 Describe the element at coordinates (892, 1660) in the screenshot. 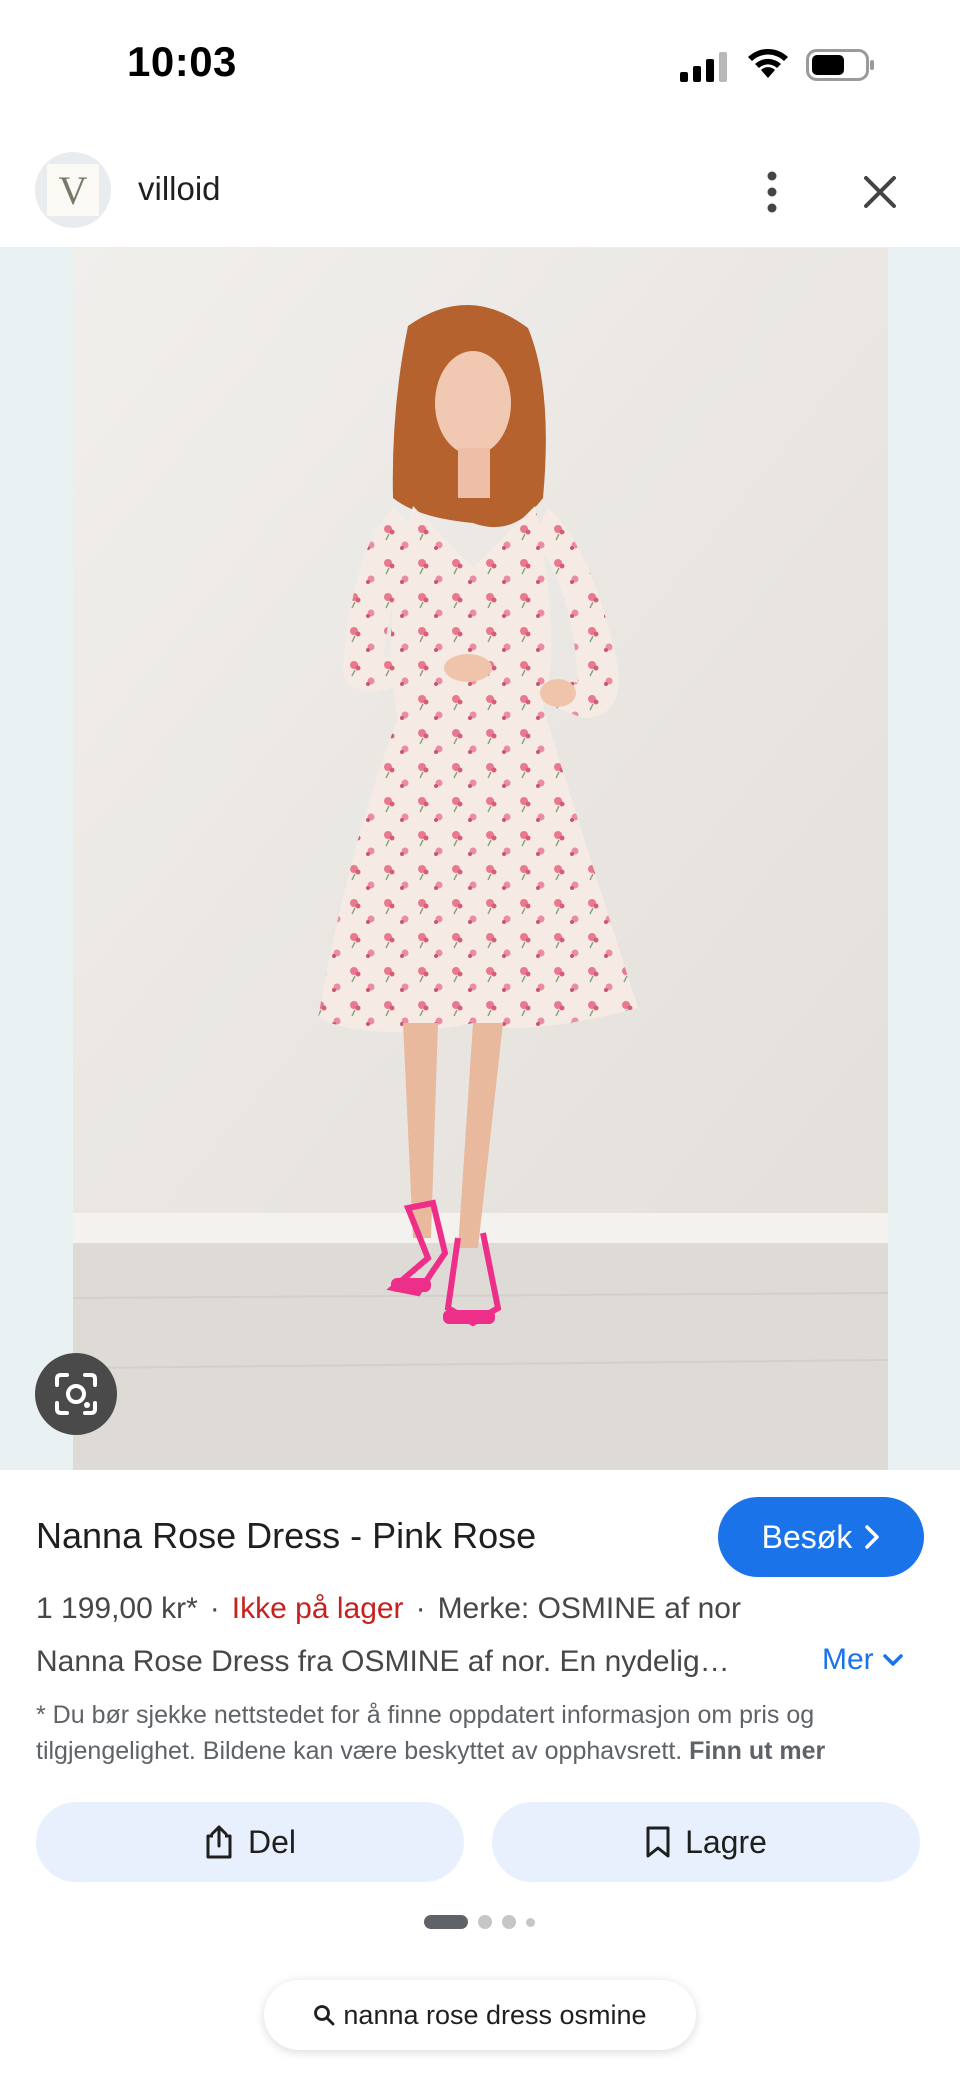

I see `chevron-down-icon` at that location.